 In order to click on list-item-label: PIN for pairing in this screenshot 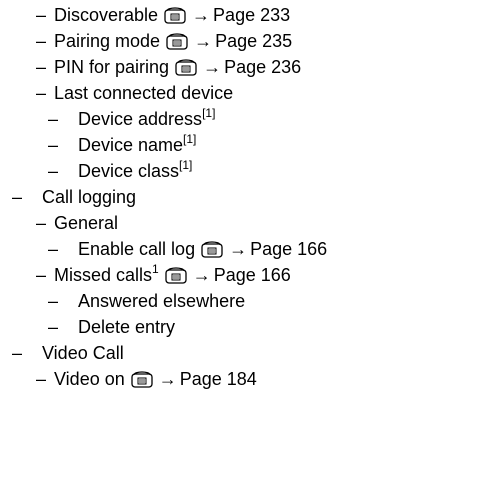, I will do `click(112, 67)`.